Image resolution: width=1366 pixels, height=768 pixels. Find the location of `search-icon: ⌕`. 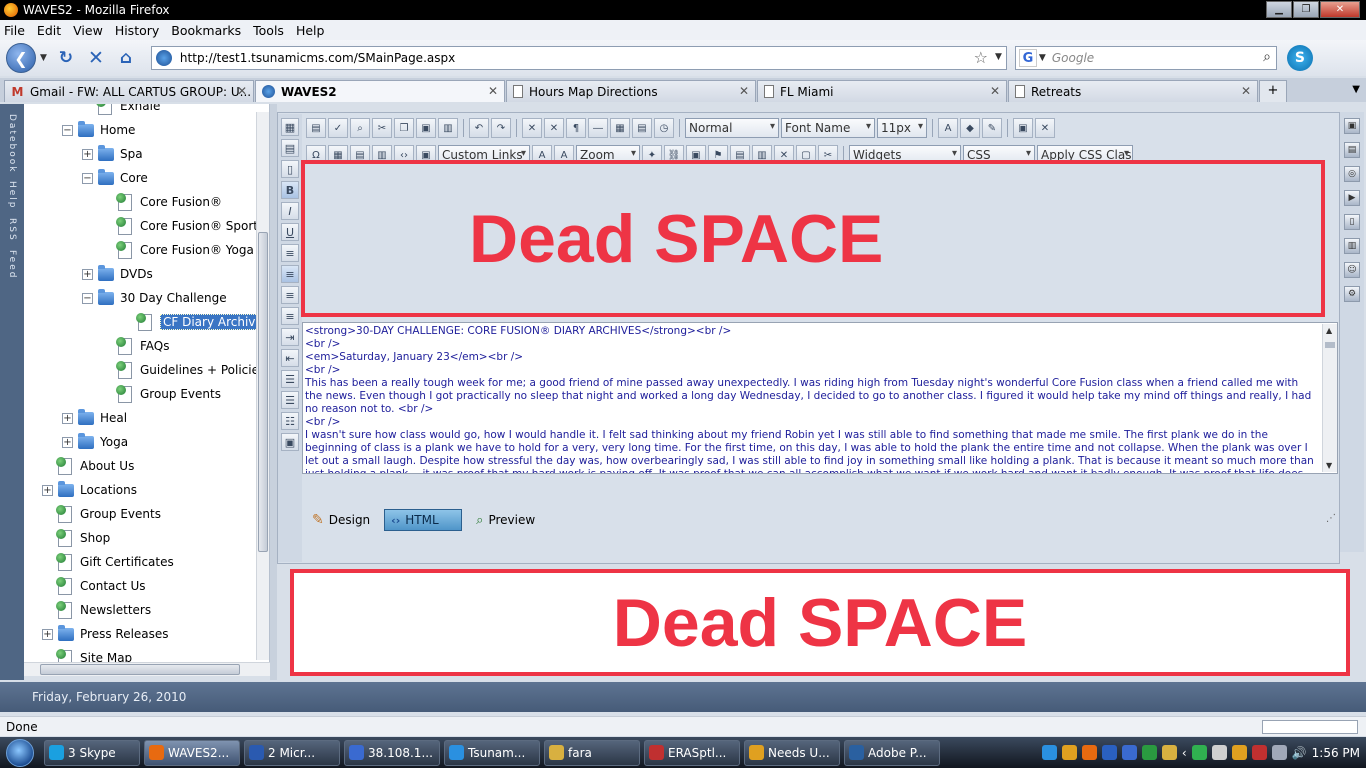

search-icon: ⌕ is located at coordinates (1267, 57).